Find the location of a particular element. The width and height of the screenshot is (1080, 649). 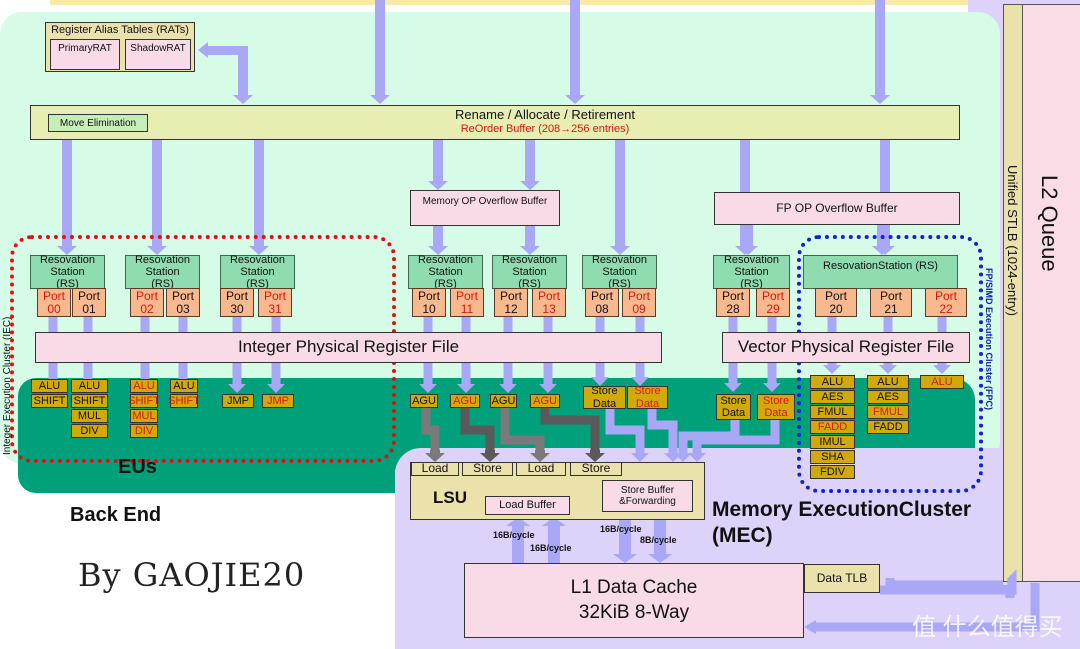

port-number: 10 is located at coordinates (429, 308).